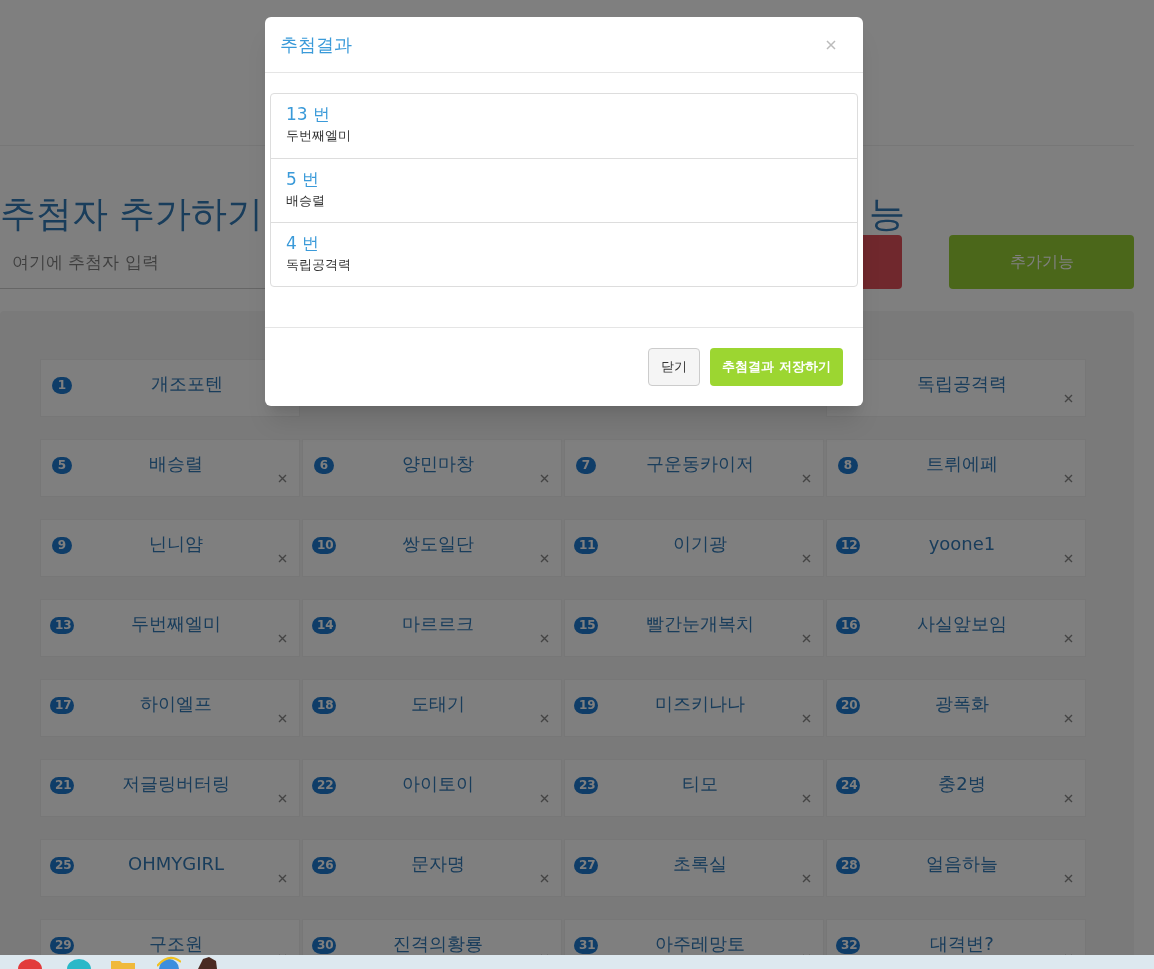 The height and width of the screenshot is (969, 1154). Describe the element at coordinates (176, 944) in the screenshot. I see `participant-name: 구조원` at that location.